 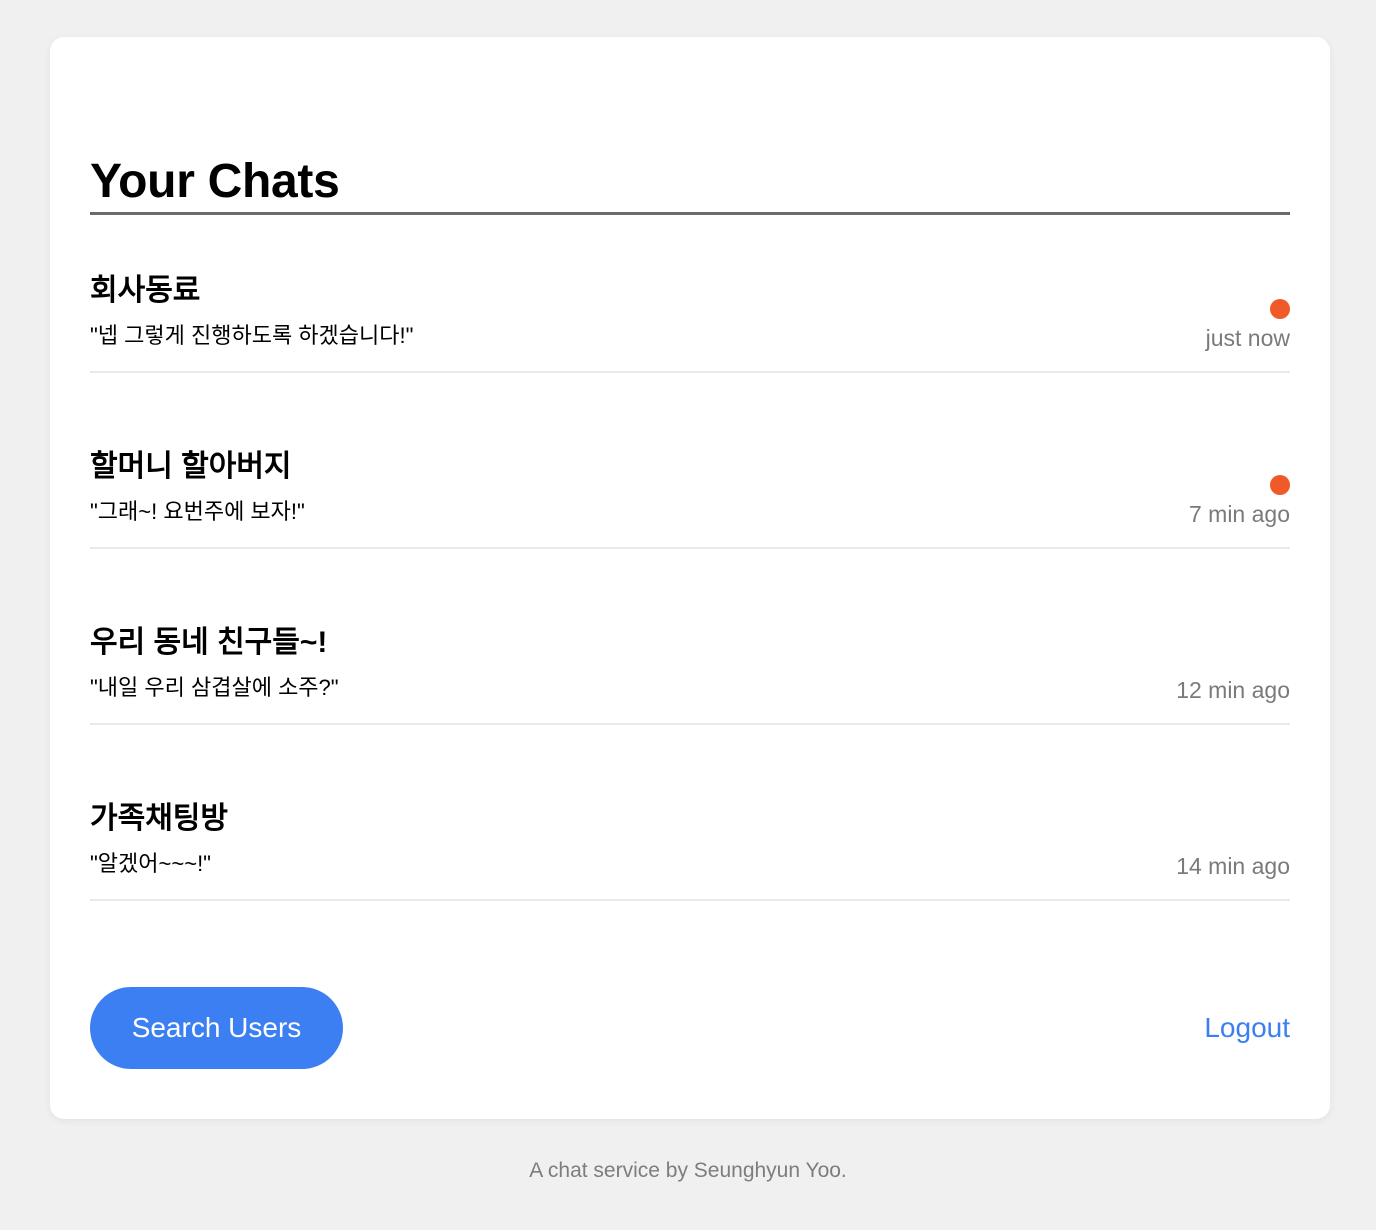 What do you see at coordinates (191, 466) in the screenshot?
I see `chat-name: 할머니 할아버지` at bounding box center [191, 466].